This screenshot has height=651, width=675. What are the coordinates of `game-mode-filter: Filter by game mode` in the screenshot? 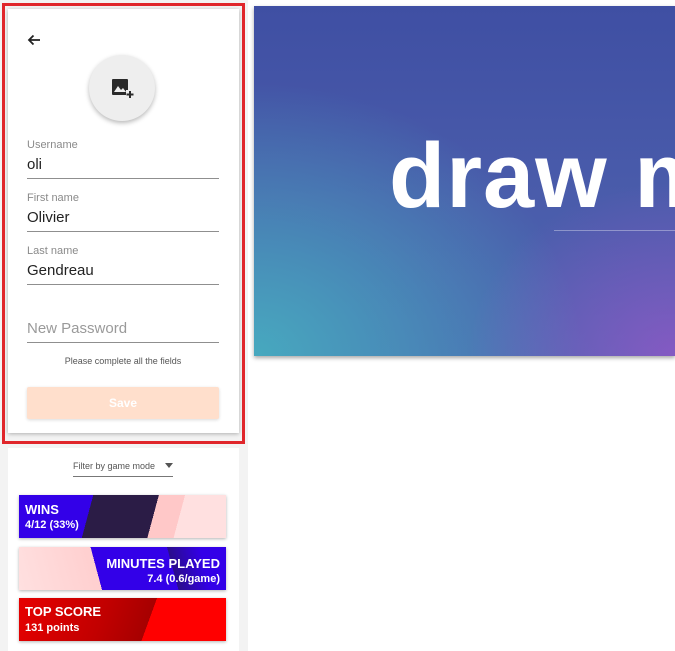 It's located at (123, 468).